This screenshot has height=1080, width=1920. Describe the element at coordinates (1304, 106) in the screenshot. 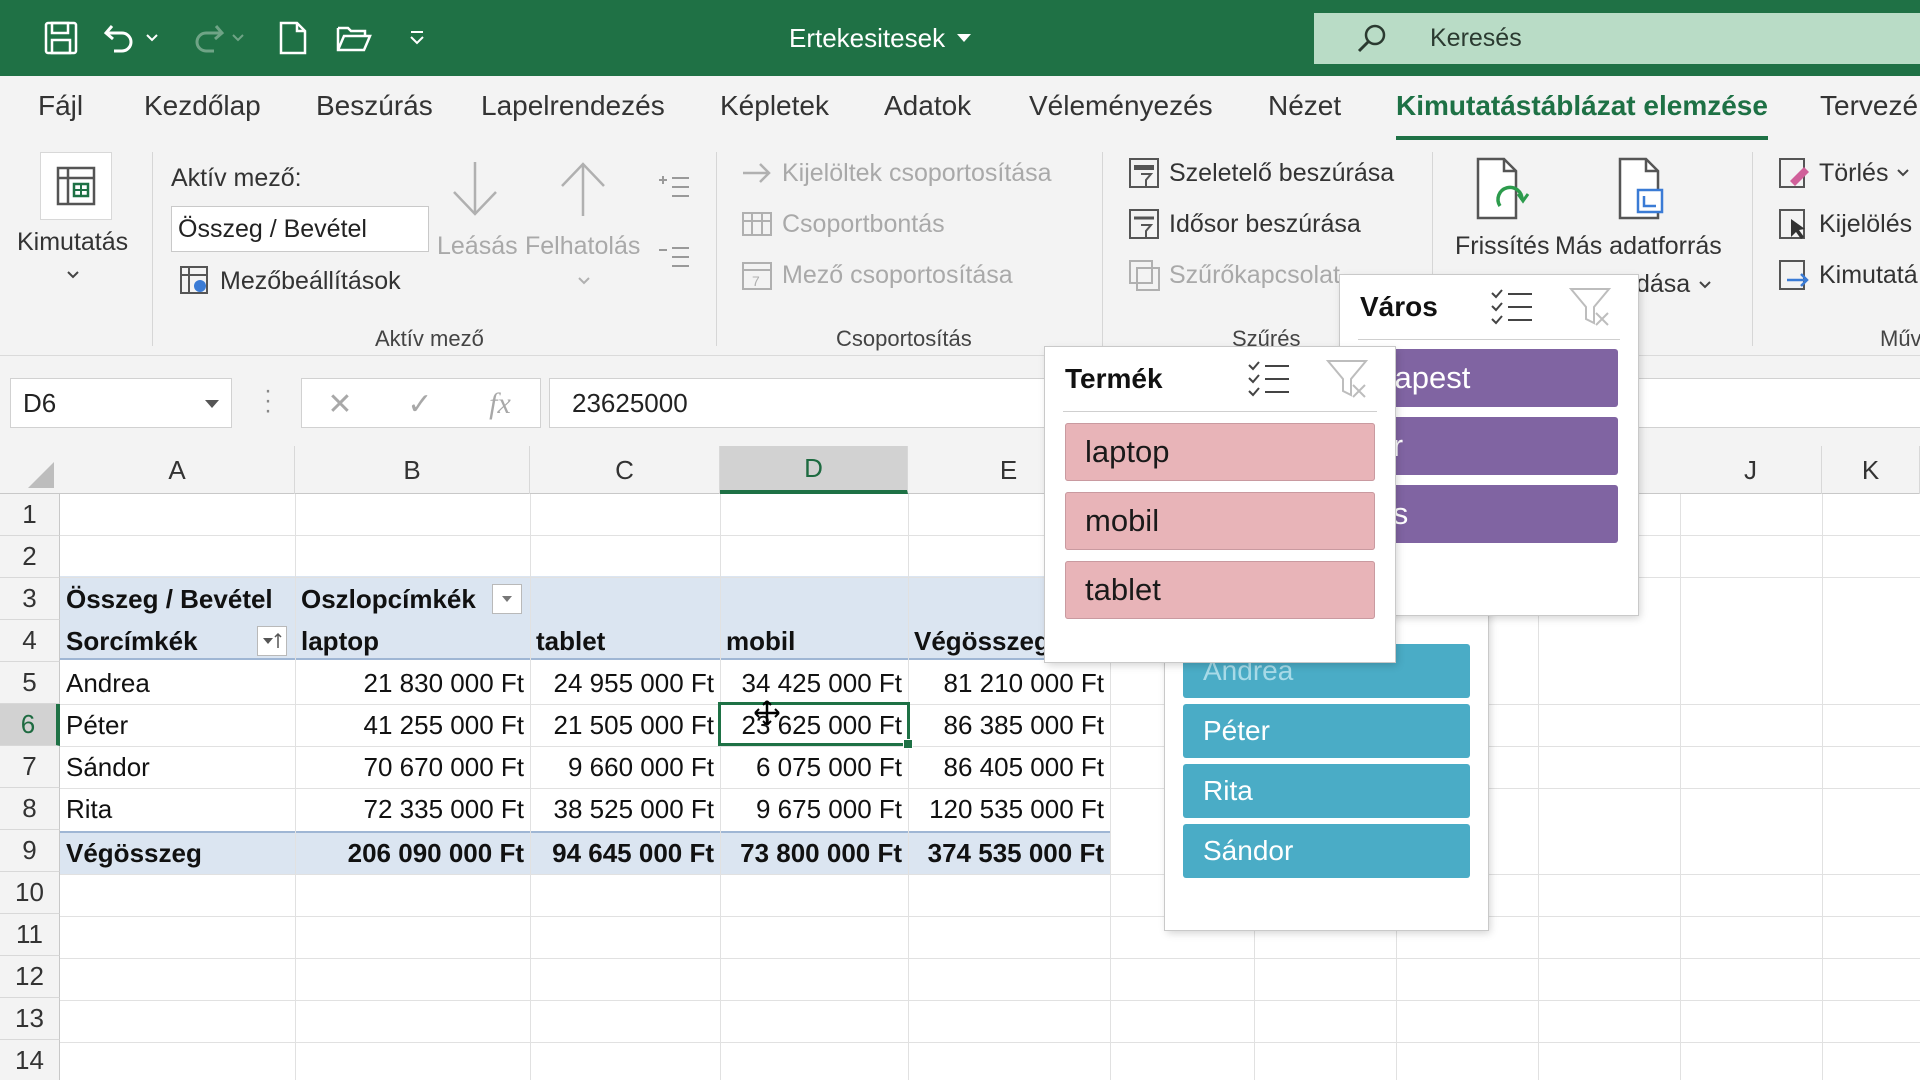

I see `tab-view: Nézet` at that location.